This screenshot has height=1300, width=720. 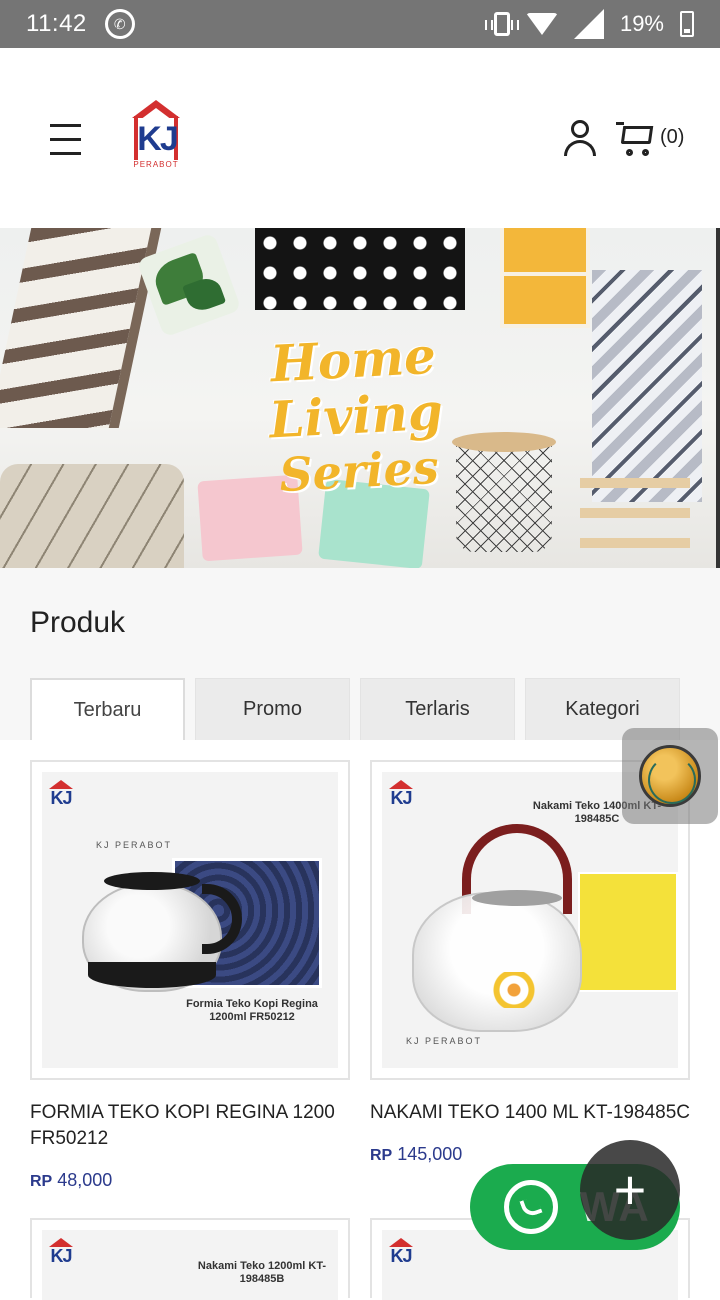 I want to click on battery-level: 19%, so click(x=641, y=23).